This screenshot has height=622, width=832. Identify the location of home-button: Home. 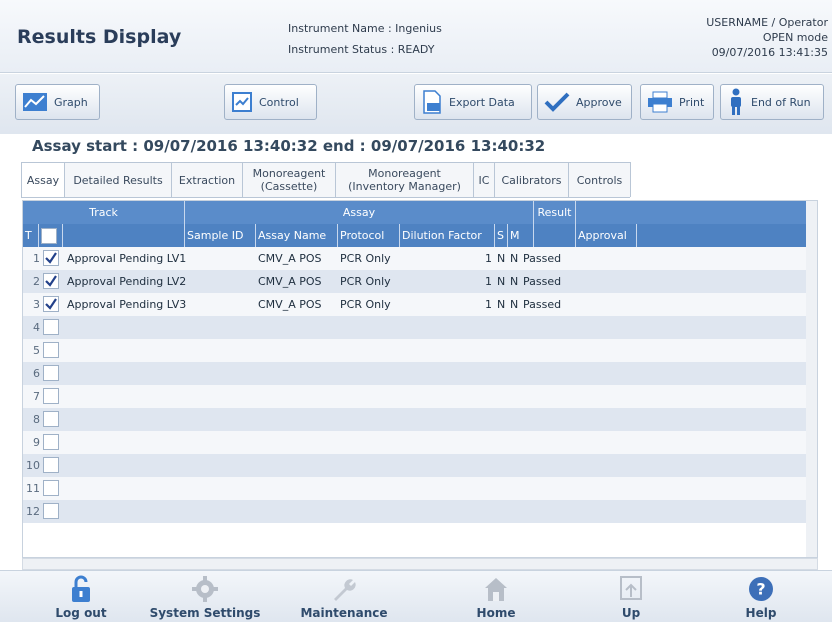
(496, 597).